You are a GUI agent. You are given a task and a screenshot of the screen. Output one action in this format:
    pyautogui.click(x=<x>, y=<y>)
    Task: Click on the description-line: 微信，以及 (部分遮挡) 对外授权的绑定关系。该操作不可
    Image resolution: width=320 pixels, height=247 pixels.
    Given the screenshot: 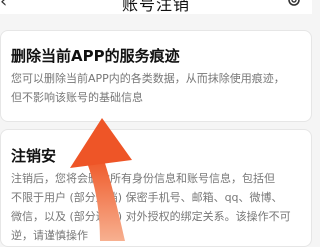 What is the action you would take?
    pyautogui.click(x=151, y=216)
    